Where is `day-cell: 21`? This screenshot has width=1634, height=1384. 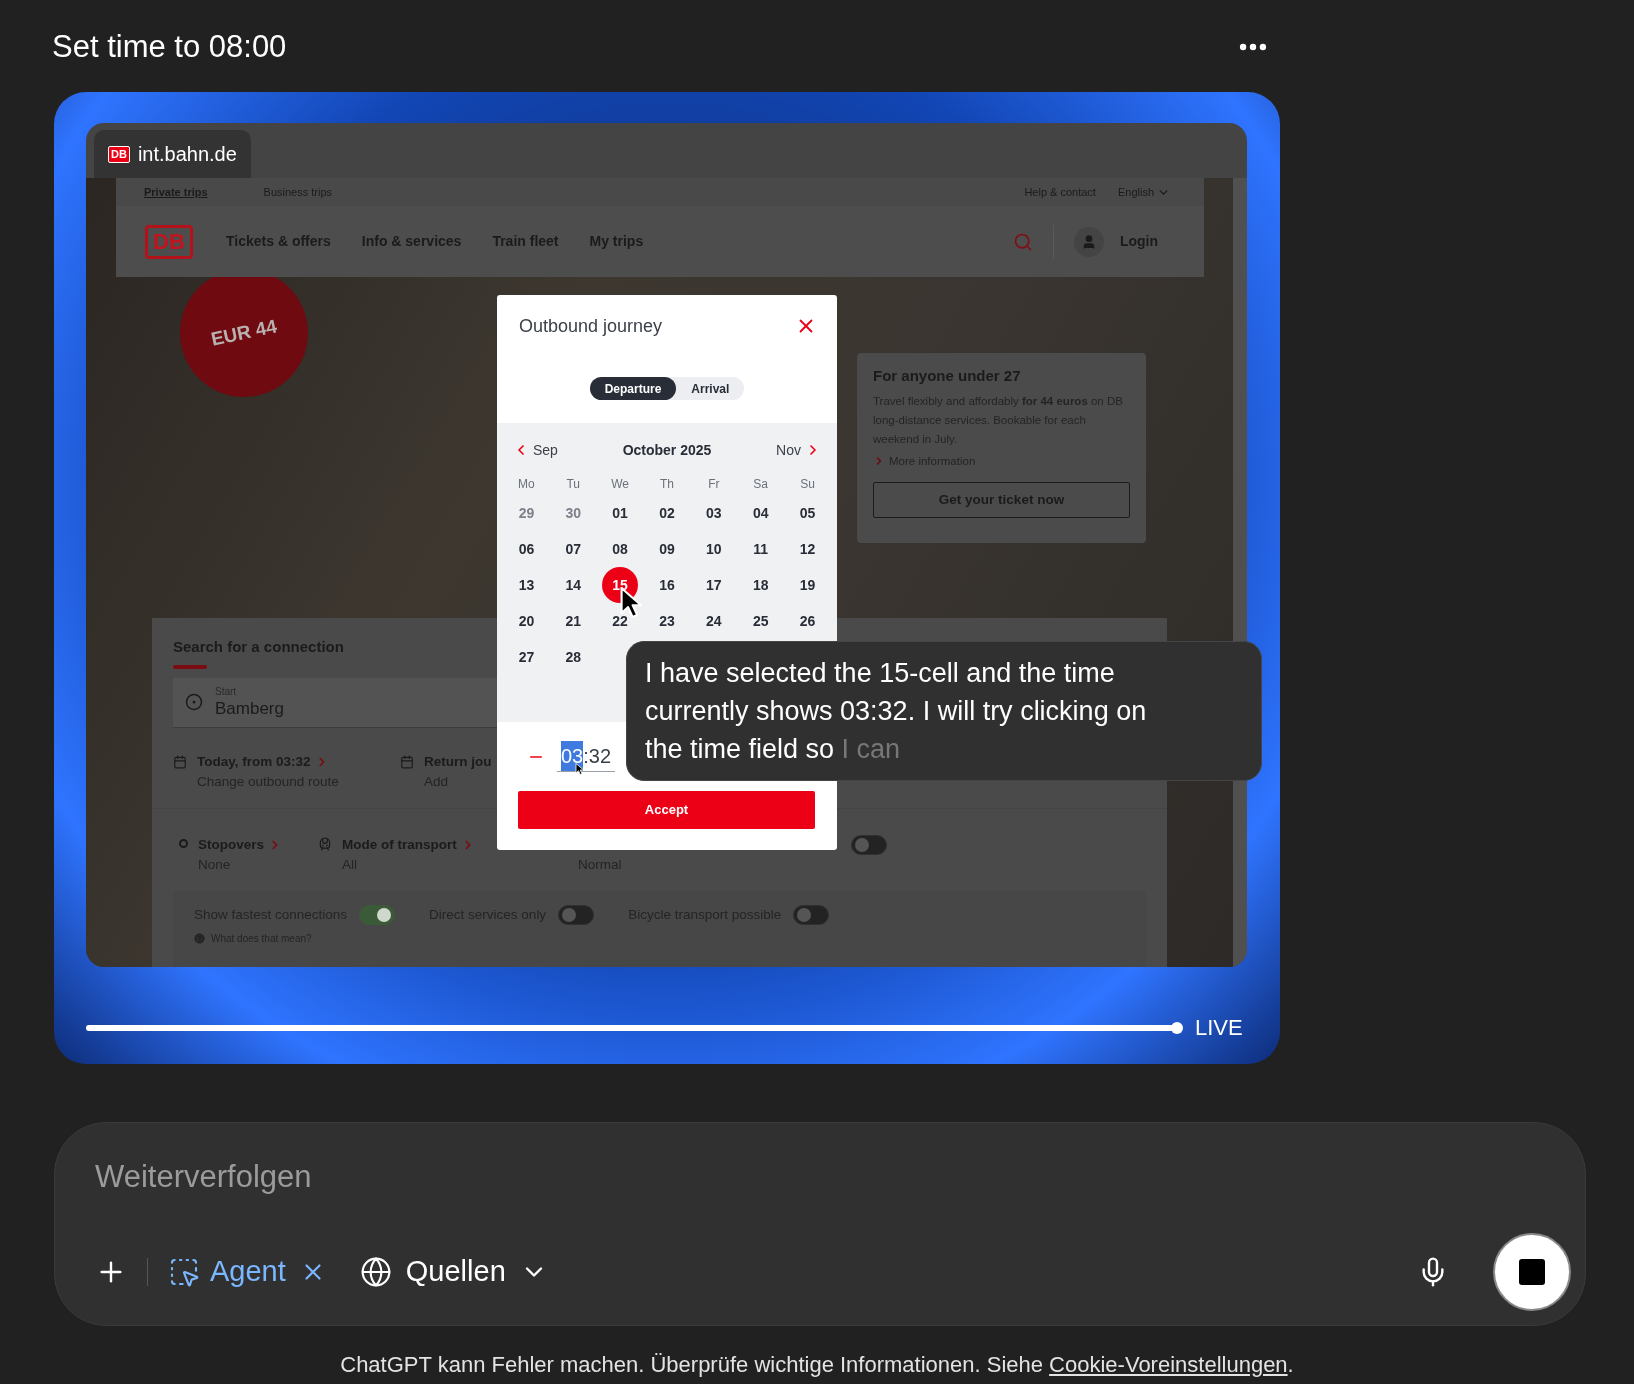
day-cell: 21 is located at coordinates (573, 621).